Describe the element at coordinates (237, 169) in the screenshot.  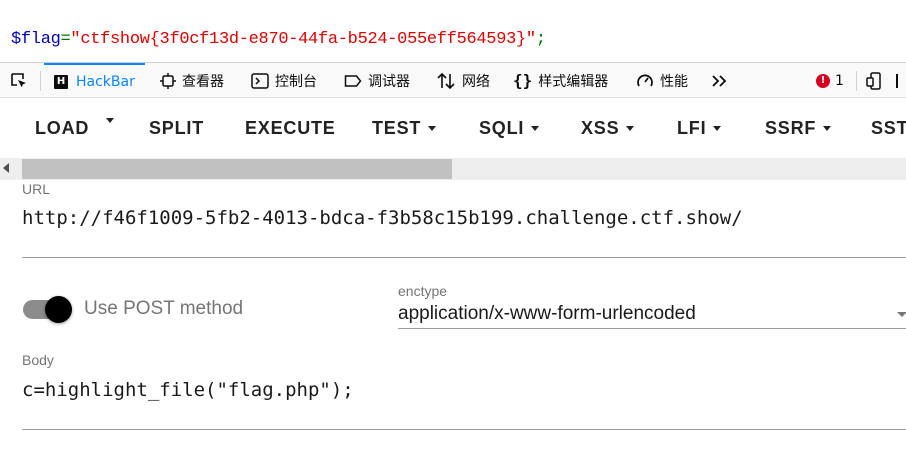
I see `scrollbar-thumb` at that location.